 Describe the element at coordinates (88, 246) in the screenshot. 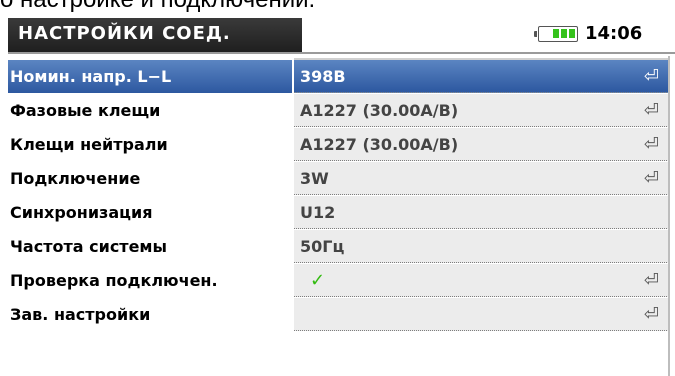

I see `row-label: Частота системы` at that location.